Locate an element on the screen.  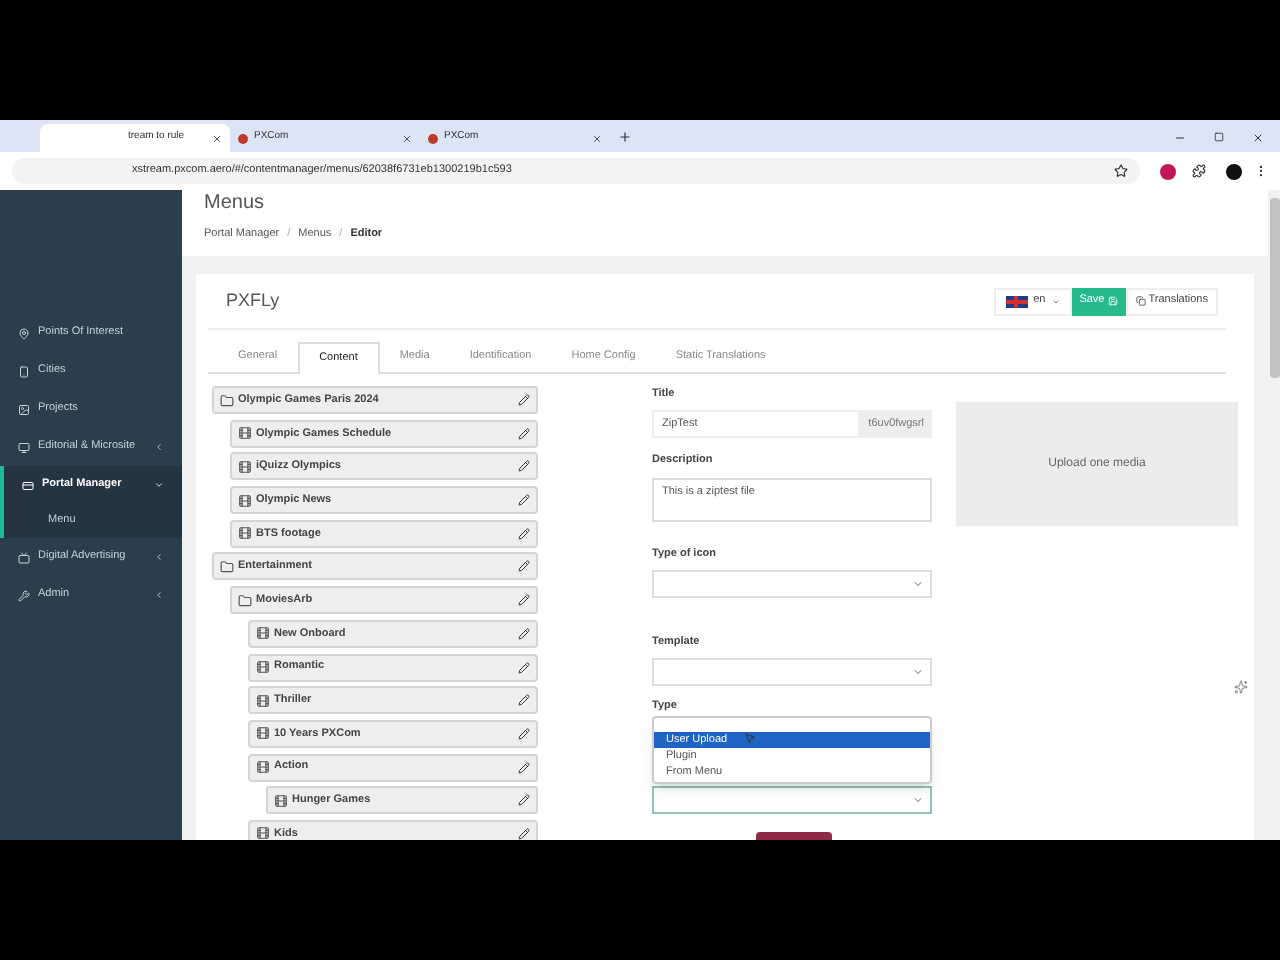
copy-icon is located at coordinates (1141, 301).